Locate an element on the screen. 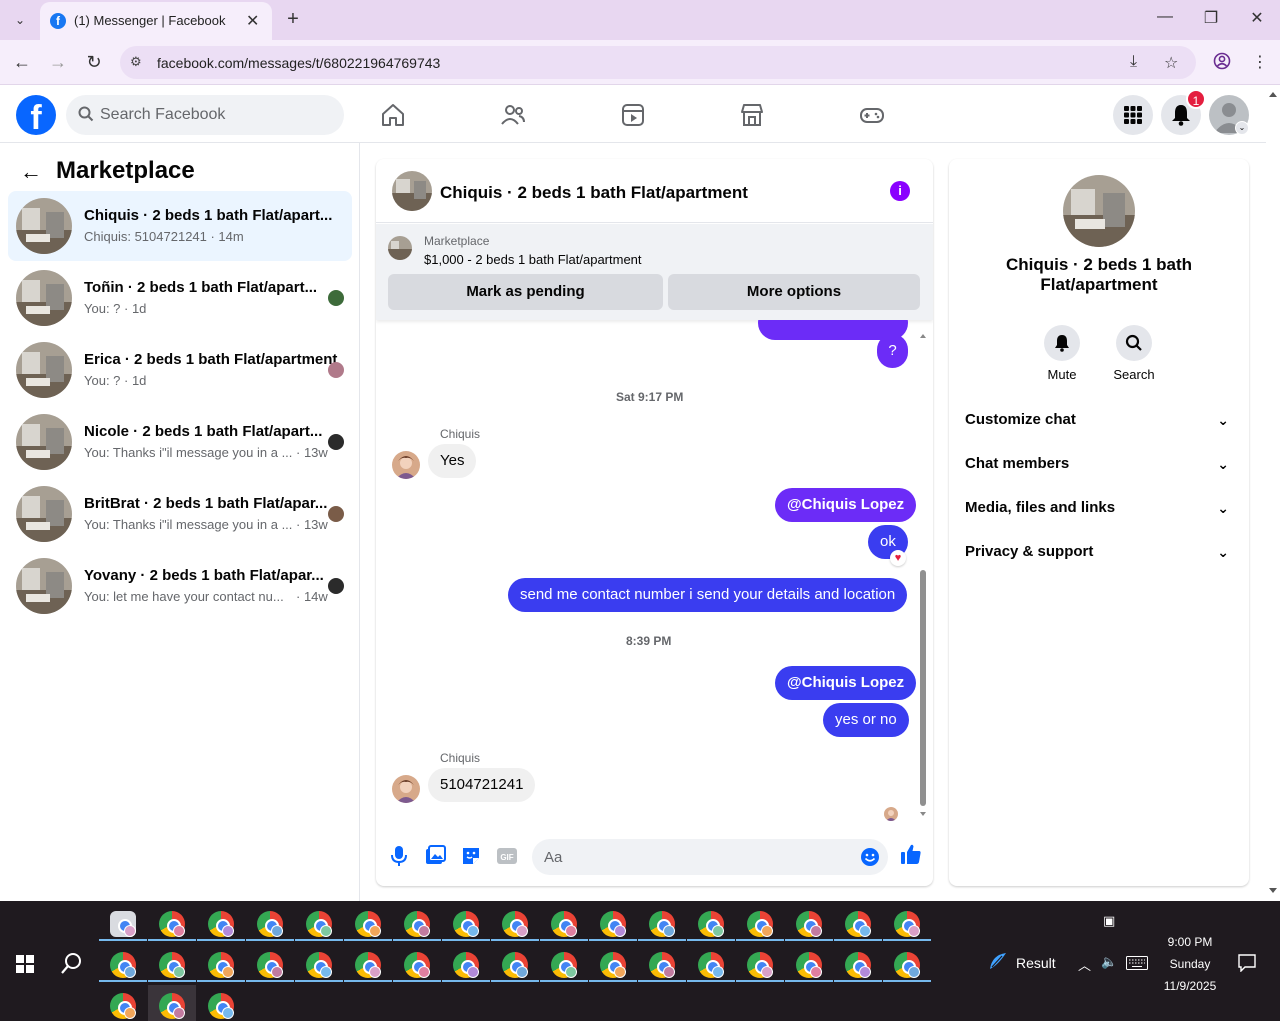 This screenshot has height=1021, width=1280. chat-title: Chiquis · 2 beds 1 bath Flat/apartment is located at coordinates (594, 193).